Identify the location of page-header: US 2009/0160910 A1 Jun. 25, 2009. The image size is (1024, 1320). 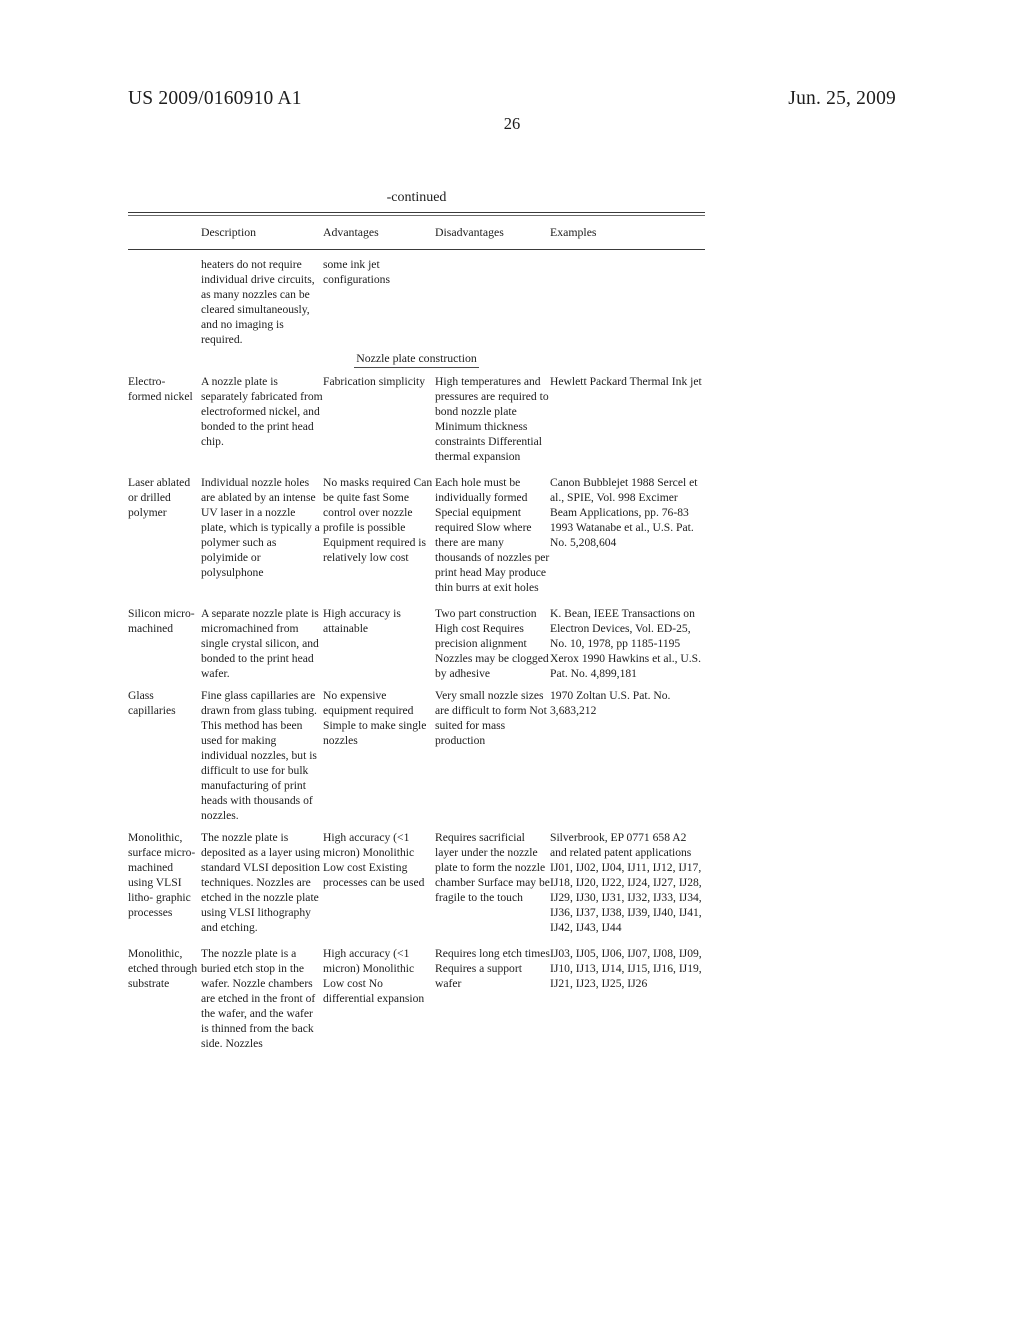
(512, 100).